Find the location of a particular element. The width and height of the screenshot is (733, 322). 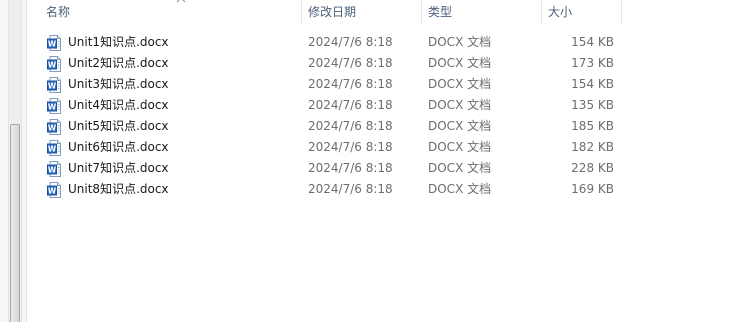

sort-arrow-icon is located at coordinates (181, 1).